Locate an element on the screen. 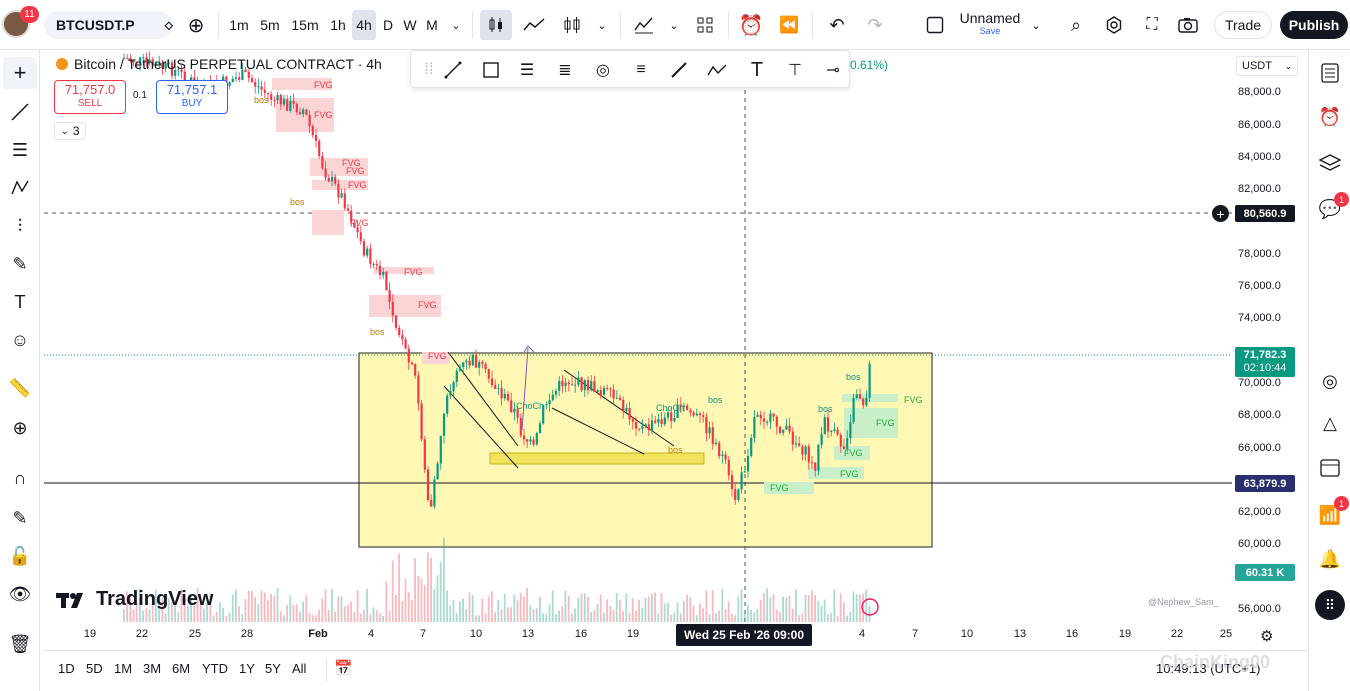 Image resolution: width=1350 pixels, height=691 pixels. indicators-icon is located at coordinates (644, 25).